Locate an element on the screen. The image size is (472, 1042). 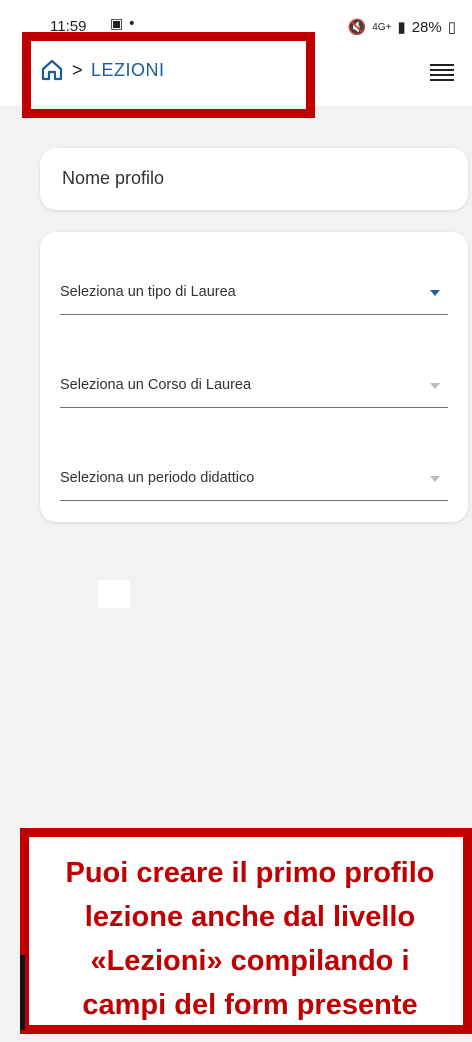
callout-line: campi del form presente is located at coordinates (250, 1005).